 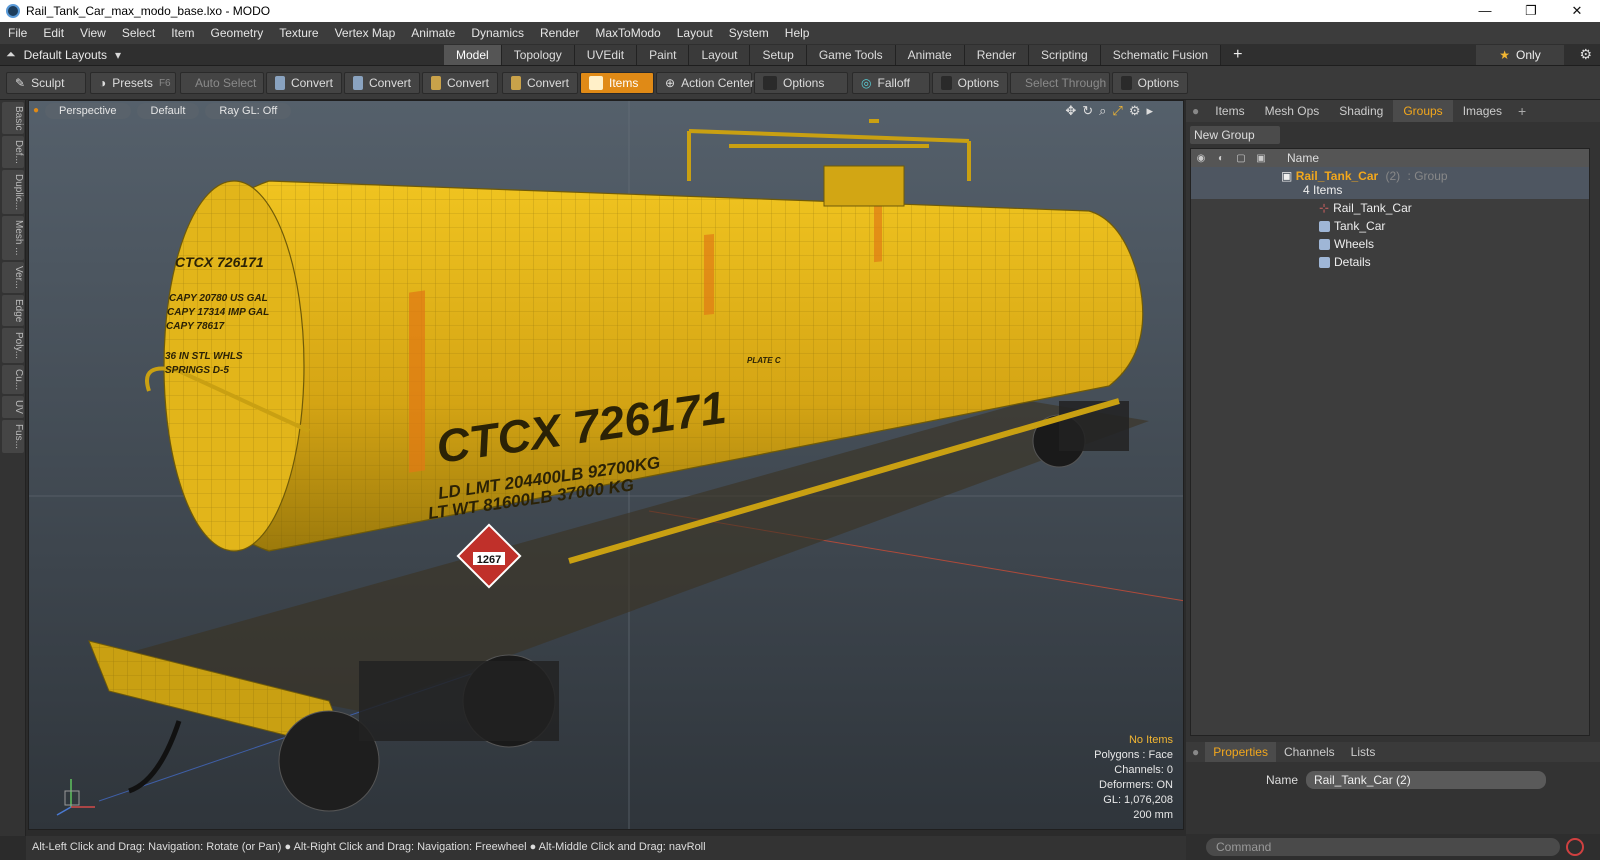 What do you see at coordinates (540, 83) in the screenshot?
I see `convert-button-4: Convert` at bounding box center [540, 83].